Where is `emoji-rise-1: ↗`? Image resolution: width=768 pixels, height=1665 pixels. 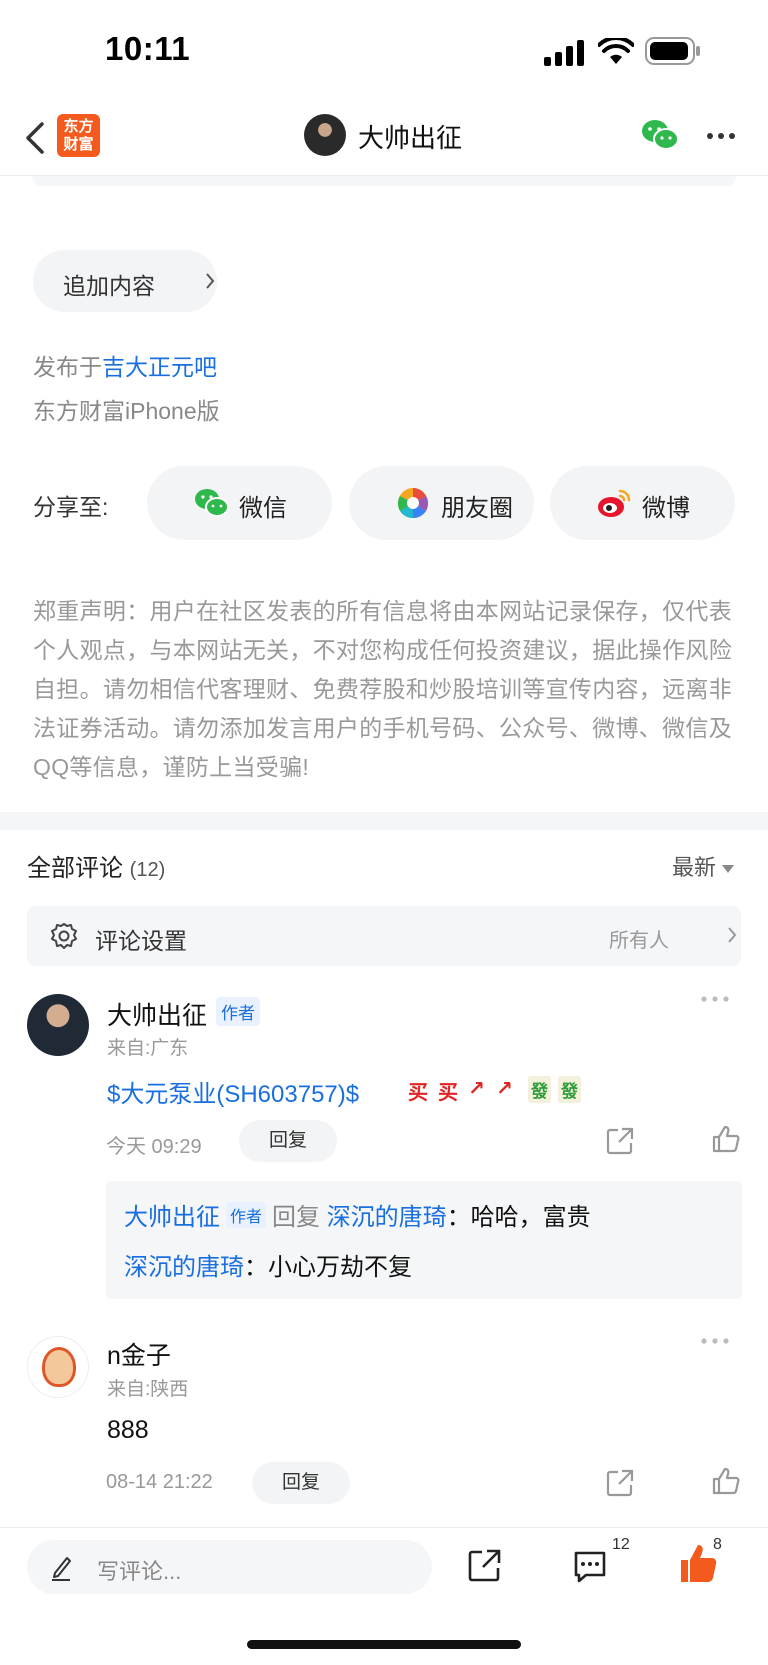 emoji-rise-1: ↗ is located at coordinates (476, 1089).